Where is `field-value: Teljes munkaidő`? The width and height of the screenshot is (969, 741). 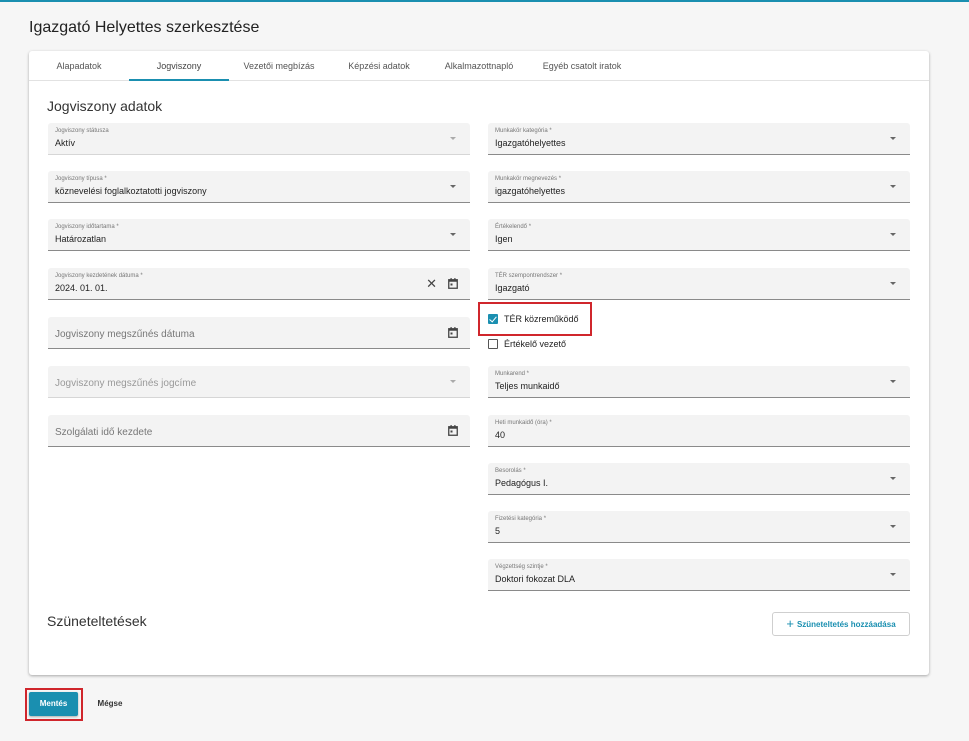 field-value: Teljes munkaidő is located at coordinates (527, 386).